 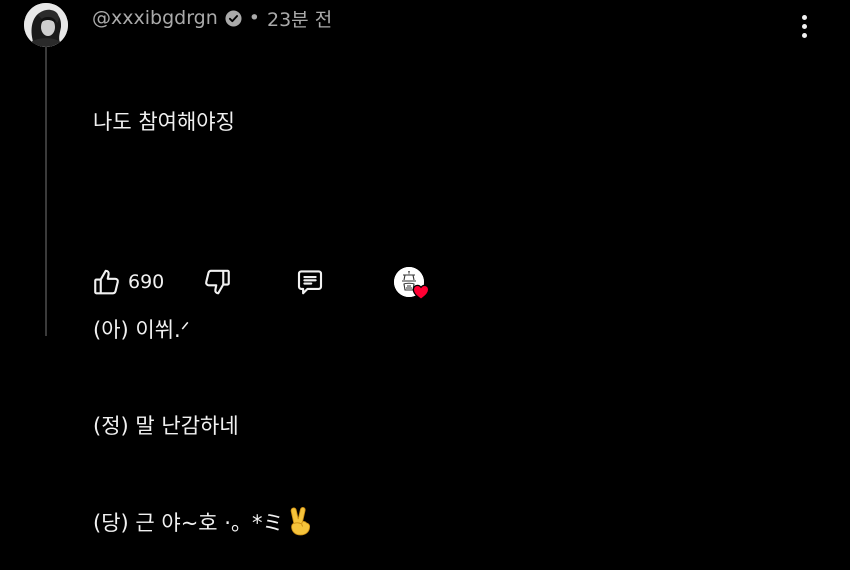 What do you see at coordinates (203, 226) in the screenshot?
I see `comment-blank-line` at bounding box center [203, 226].